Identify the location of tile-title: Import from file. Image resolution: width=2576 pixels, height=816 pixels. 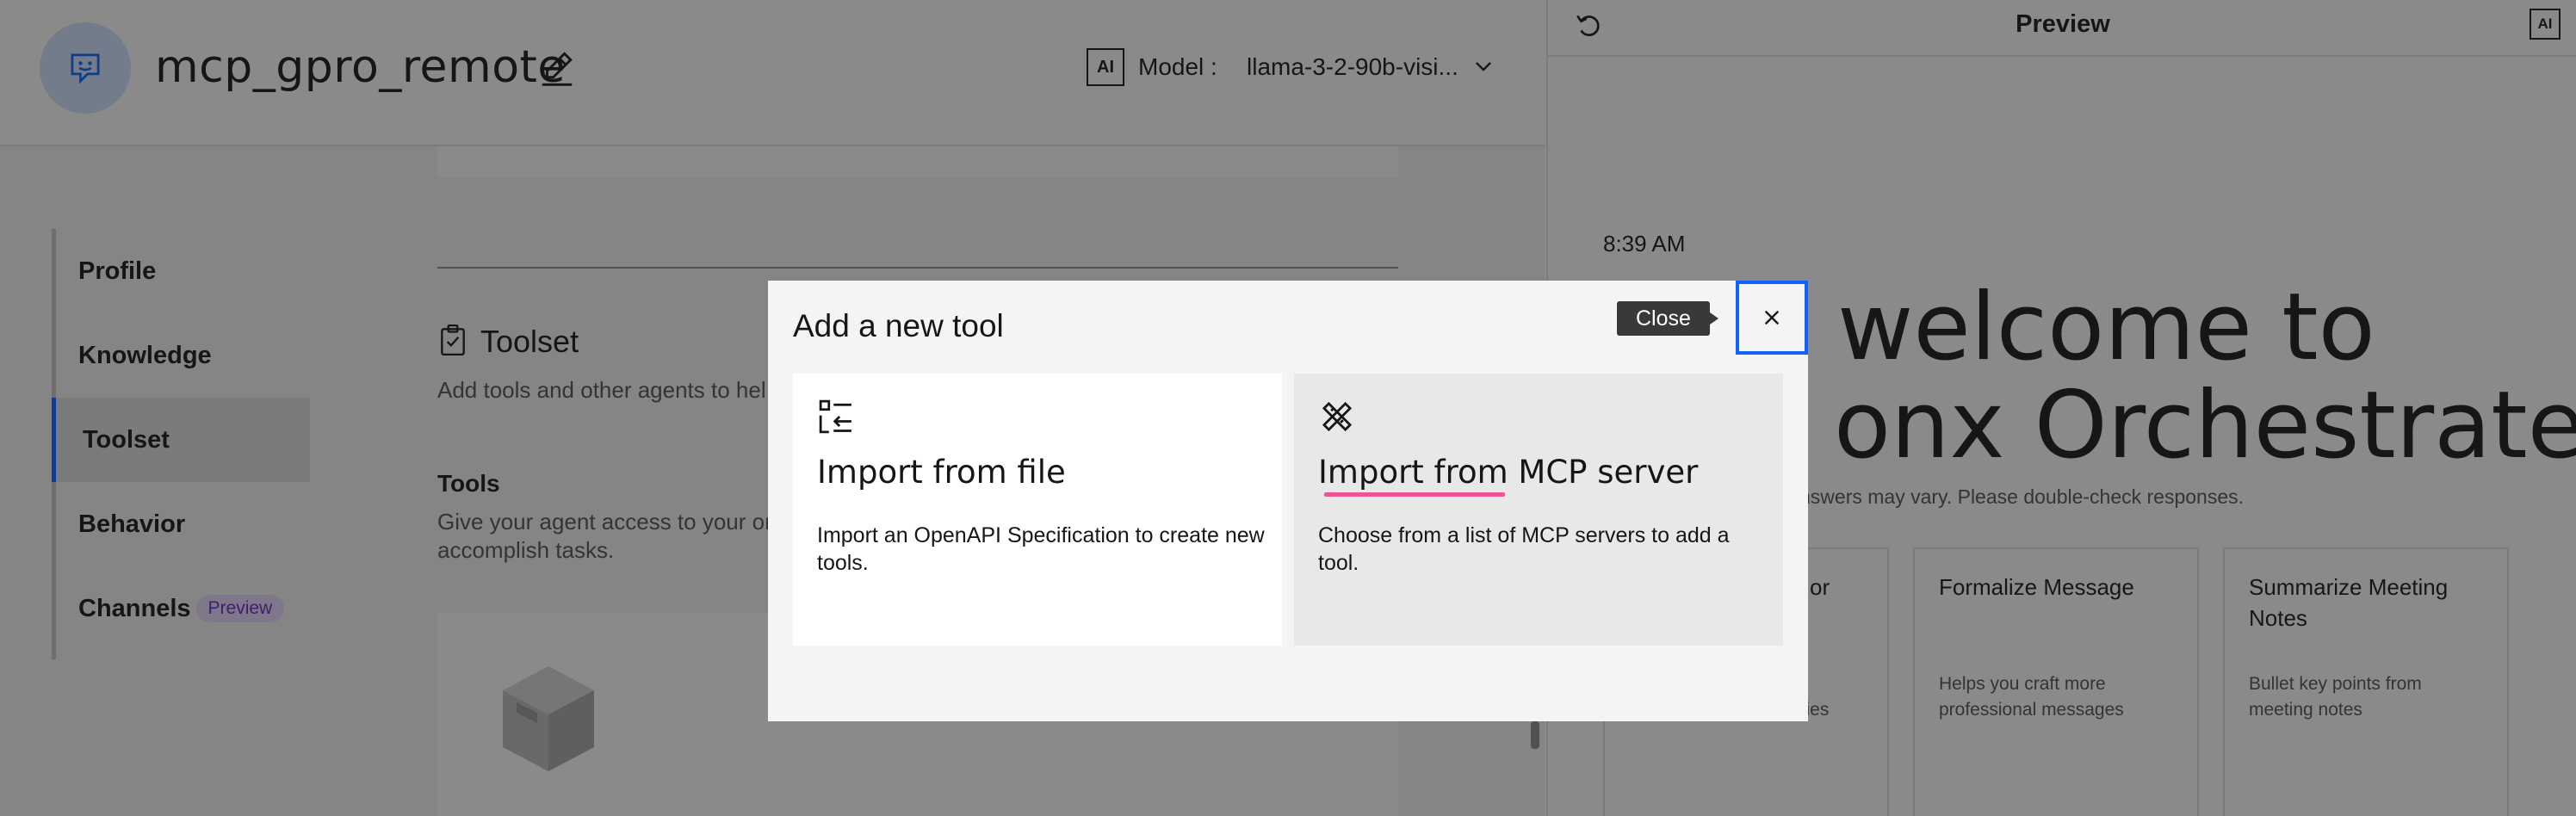
(942, 473).